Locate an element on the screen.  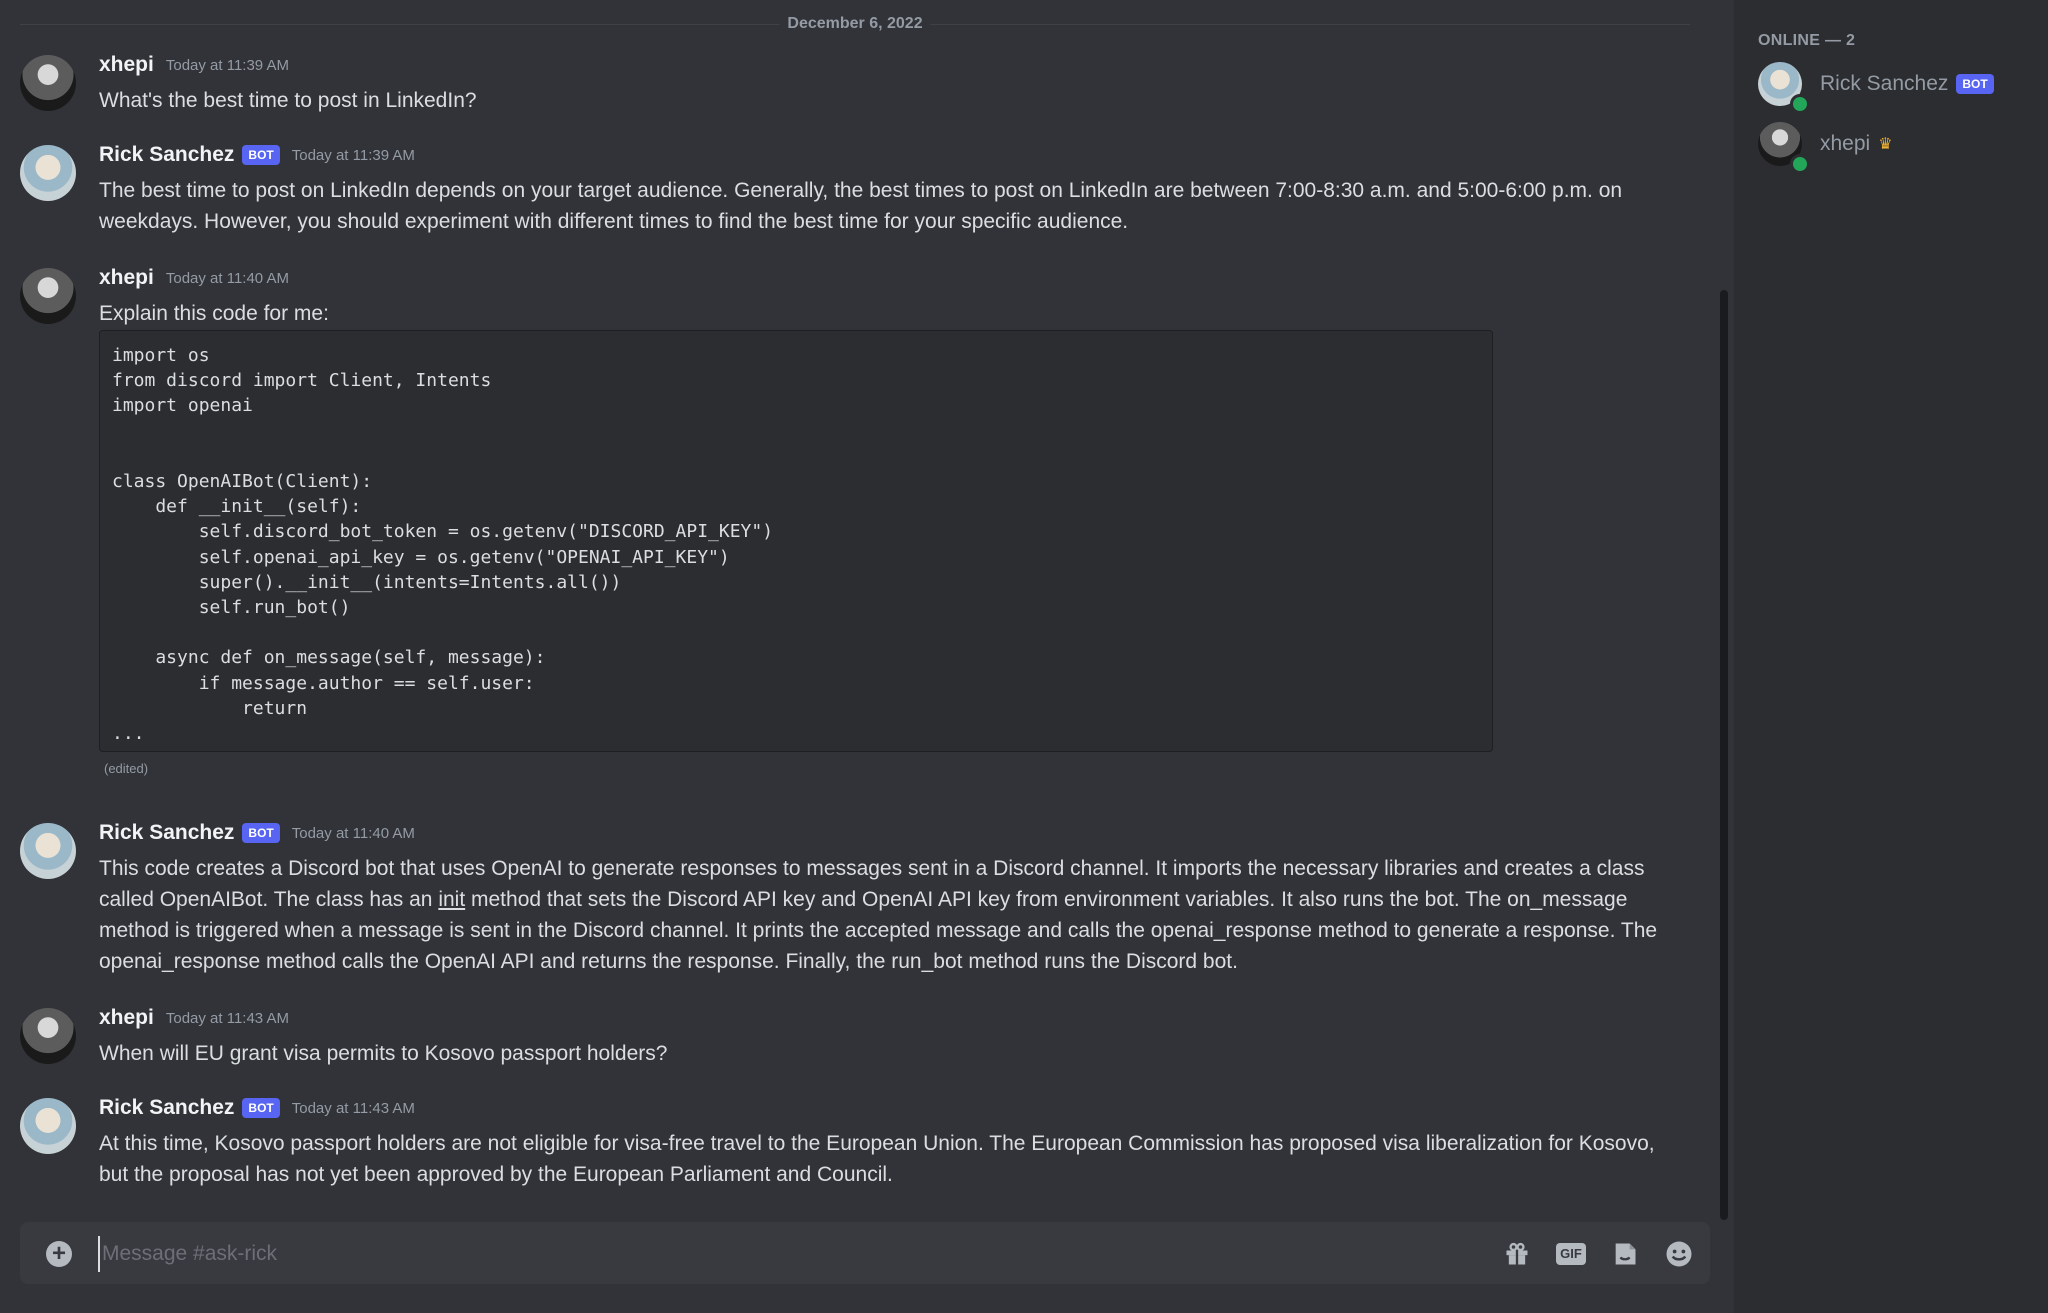
emoji-icon is located at coordinates (1679, 1254).